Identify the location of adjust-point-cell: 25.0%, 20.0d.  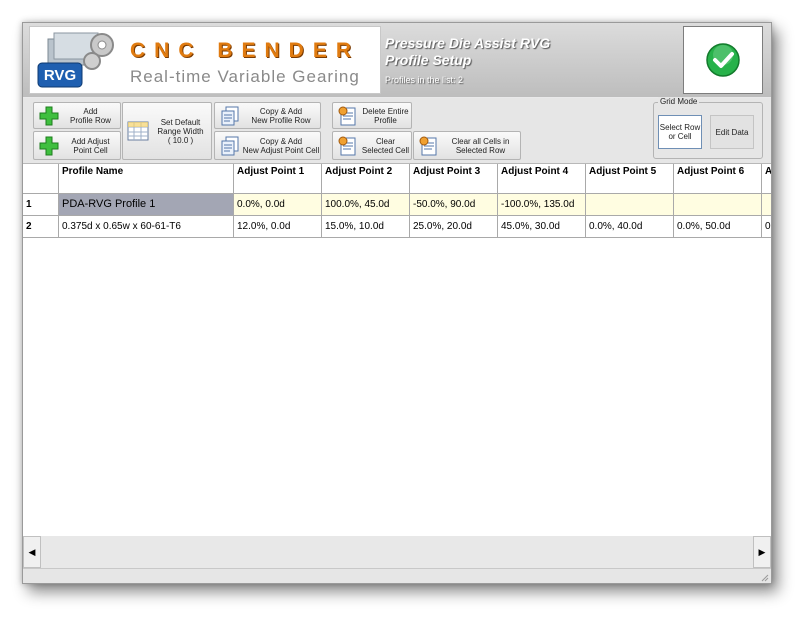
(454, 227).